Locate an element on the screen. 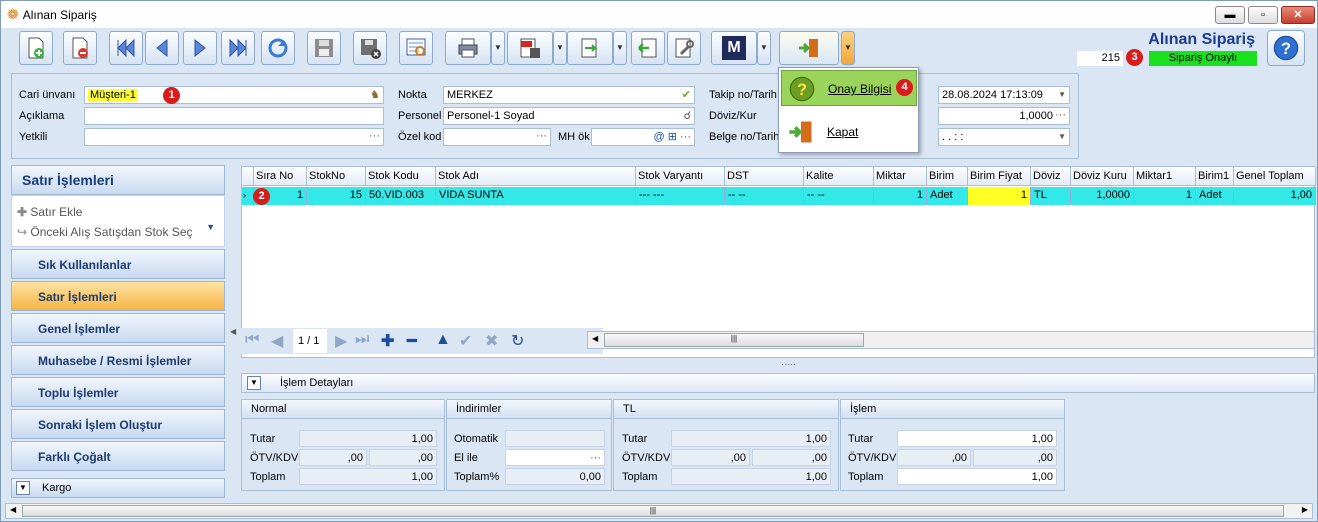 This screenshot has height=522, width=1318. close-button: ✕ is located at coordinates (1298, 15).